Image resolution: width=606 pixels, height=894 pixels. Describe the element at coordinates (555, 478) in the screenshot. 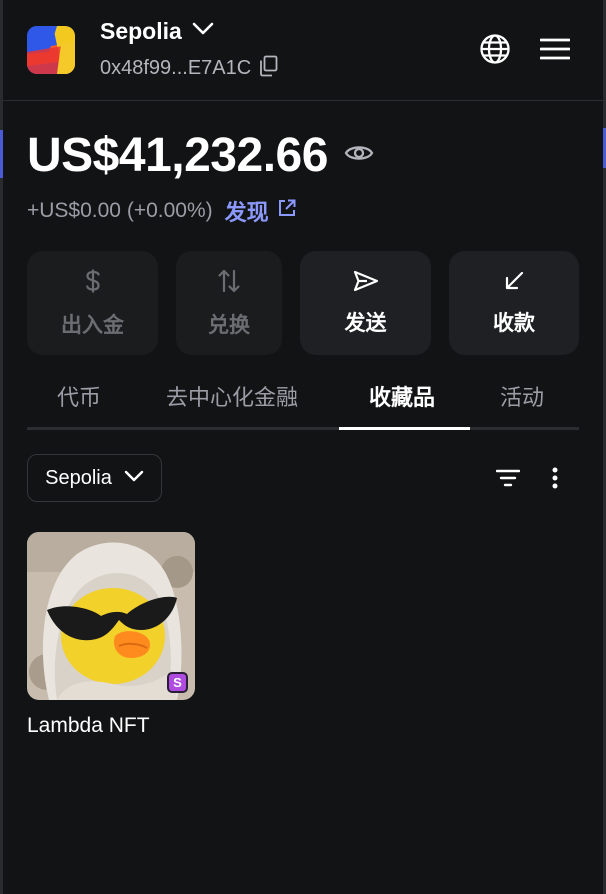

I see `more-options-icon` at that location.